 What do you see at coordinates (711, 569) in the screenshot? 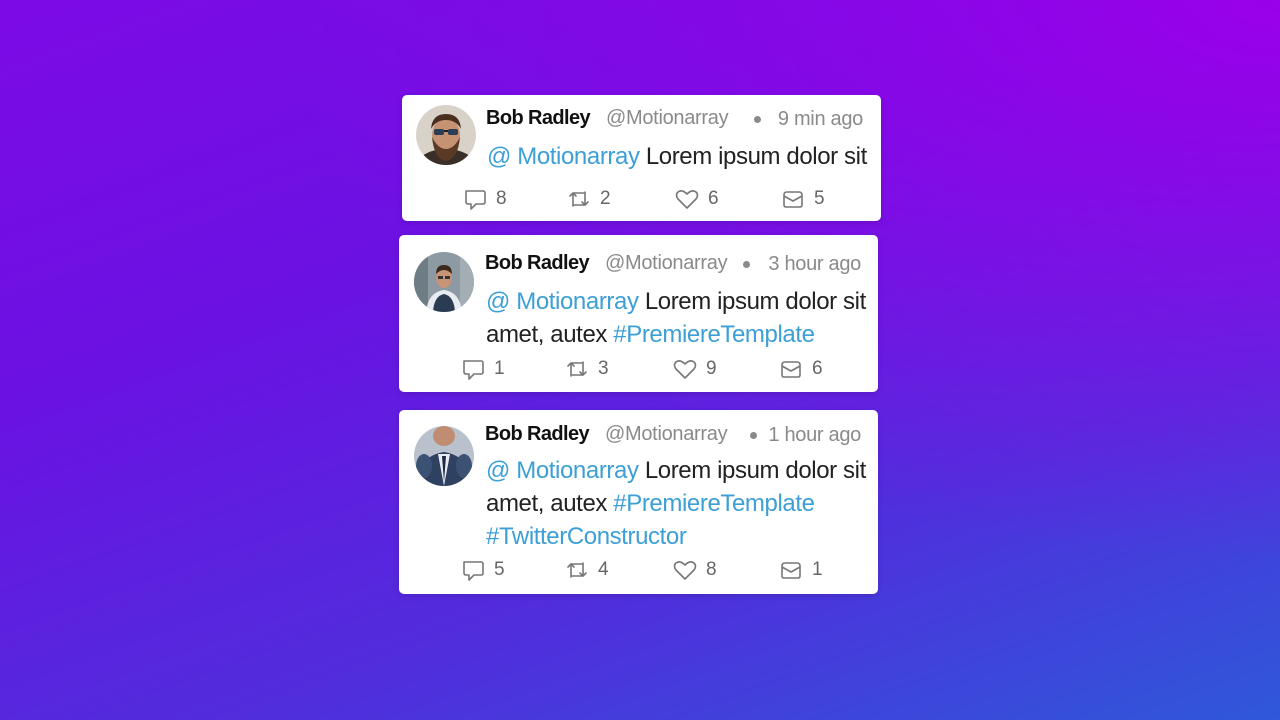
I see `like-count: 8` at bounding box center [711, 569].